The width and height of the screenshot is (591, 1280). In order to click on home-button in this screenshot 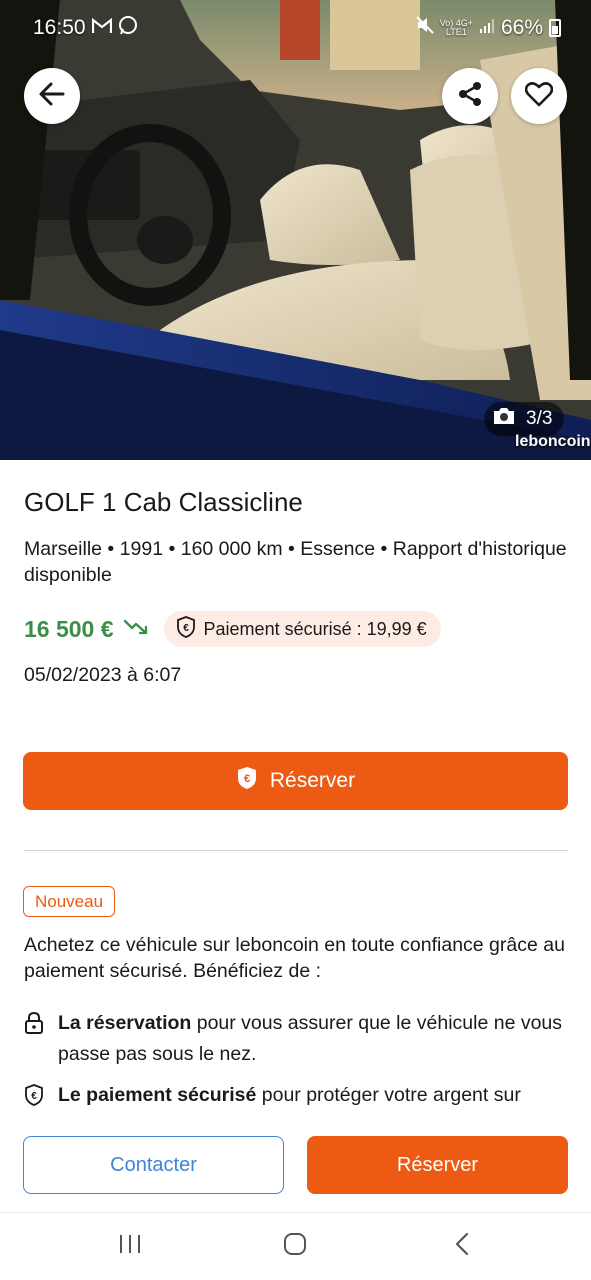, I will do `click(295, 1246)`.